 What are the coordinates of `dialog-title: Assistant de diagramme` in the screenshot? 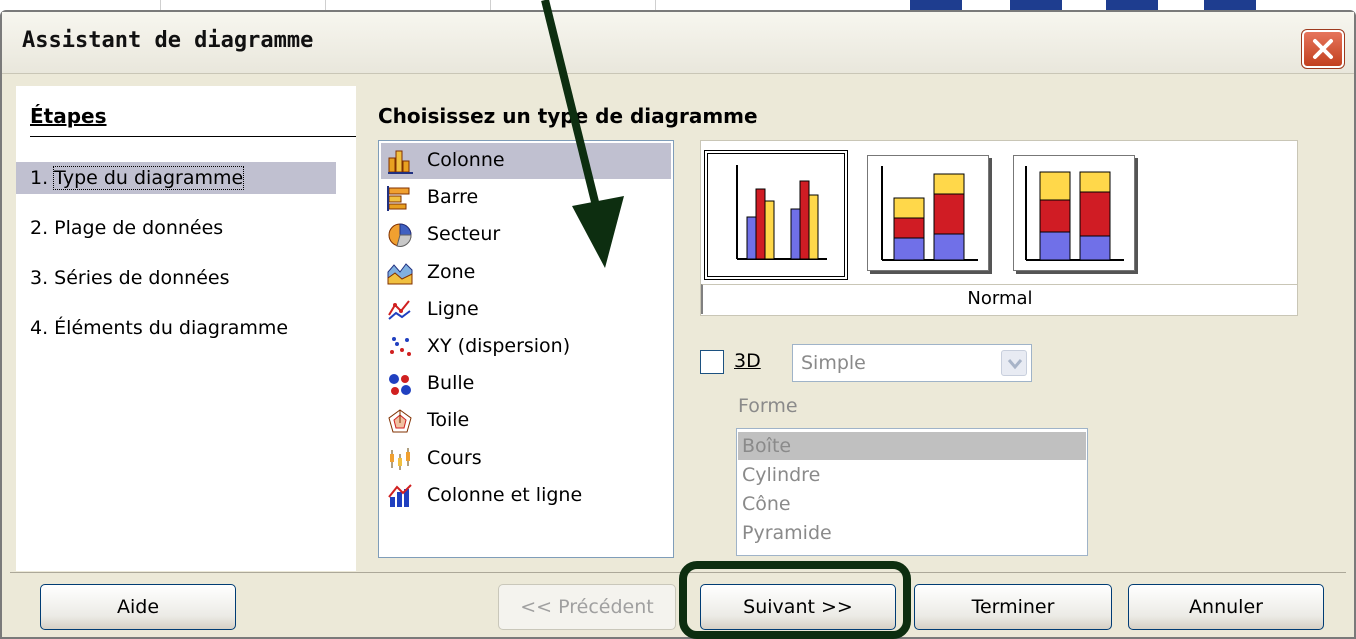 It's located at (168, 40).